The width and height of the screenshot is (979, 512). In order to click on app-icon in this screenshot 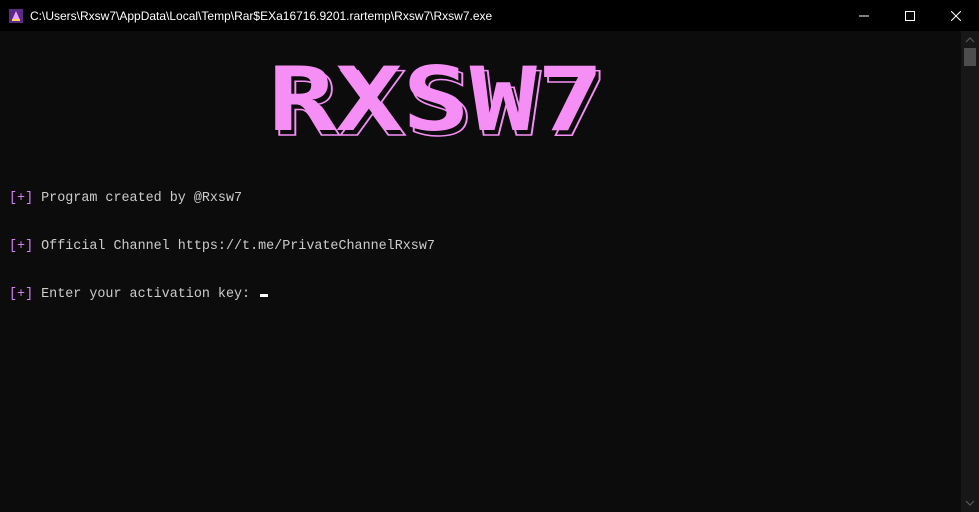, I will do `click(16, 15)`.